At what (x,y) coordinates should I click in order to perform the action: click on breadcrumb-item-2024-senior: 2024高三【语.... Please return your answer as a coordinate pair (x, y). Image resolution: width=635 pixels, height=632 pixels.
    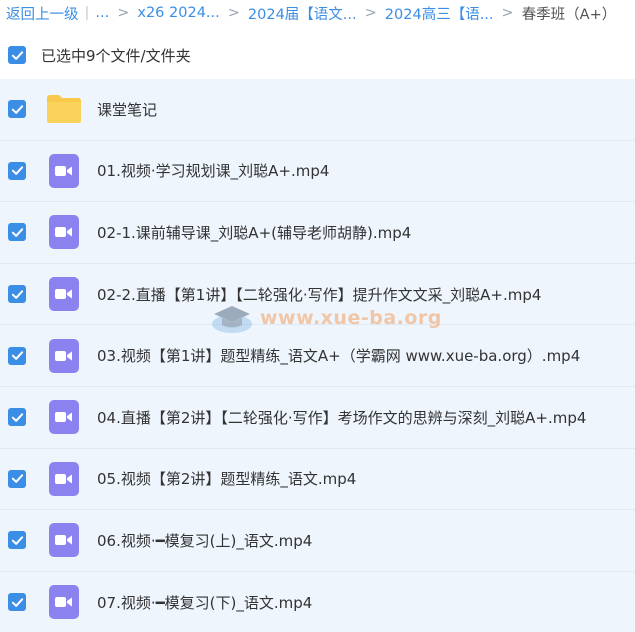
    Looking at the image, I should click on (439, 13).